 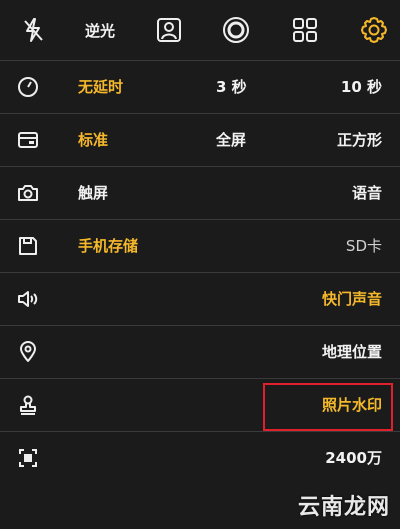 I want to click on location-row: 地理位置, so click(x=200, y=352).